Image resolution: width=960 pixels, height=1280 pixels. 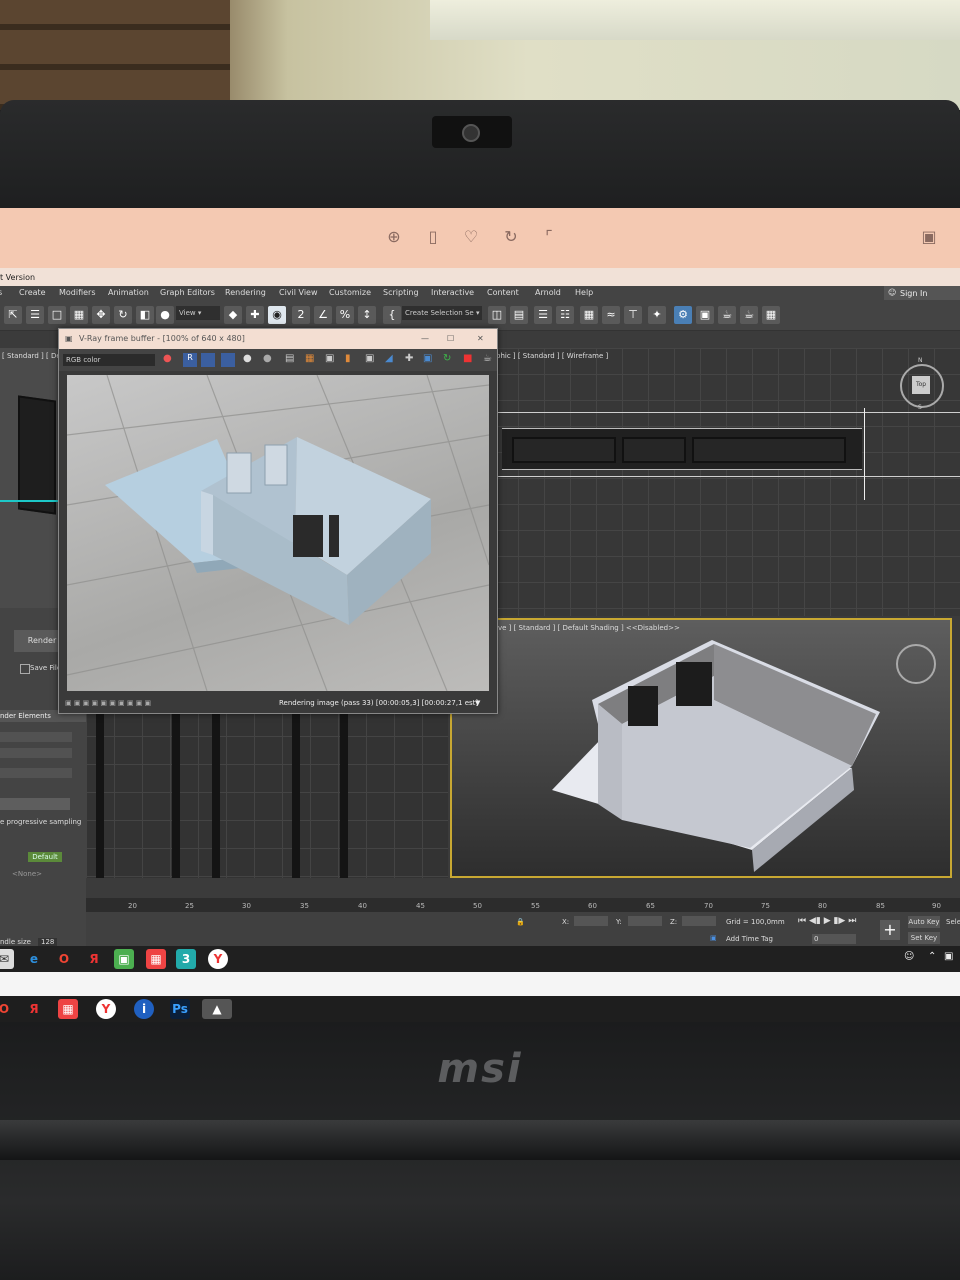 What do you see at coordinates (548, 292) in the screenshot?
I see `menu-arnold: Arnold` at bounding box center [548, 292].